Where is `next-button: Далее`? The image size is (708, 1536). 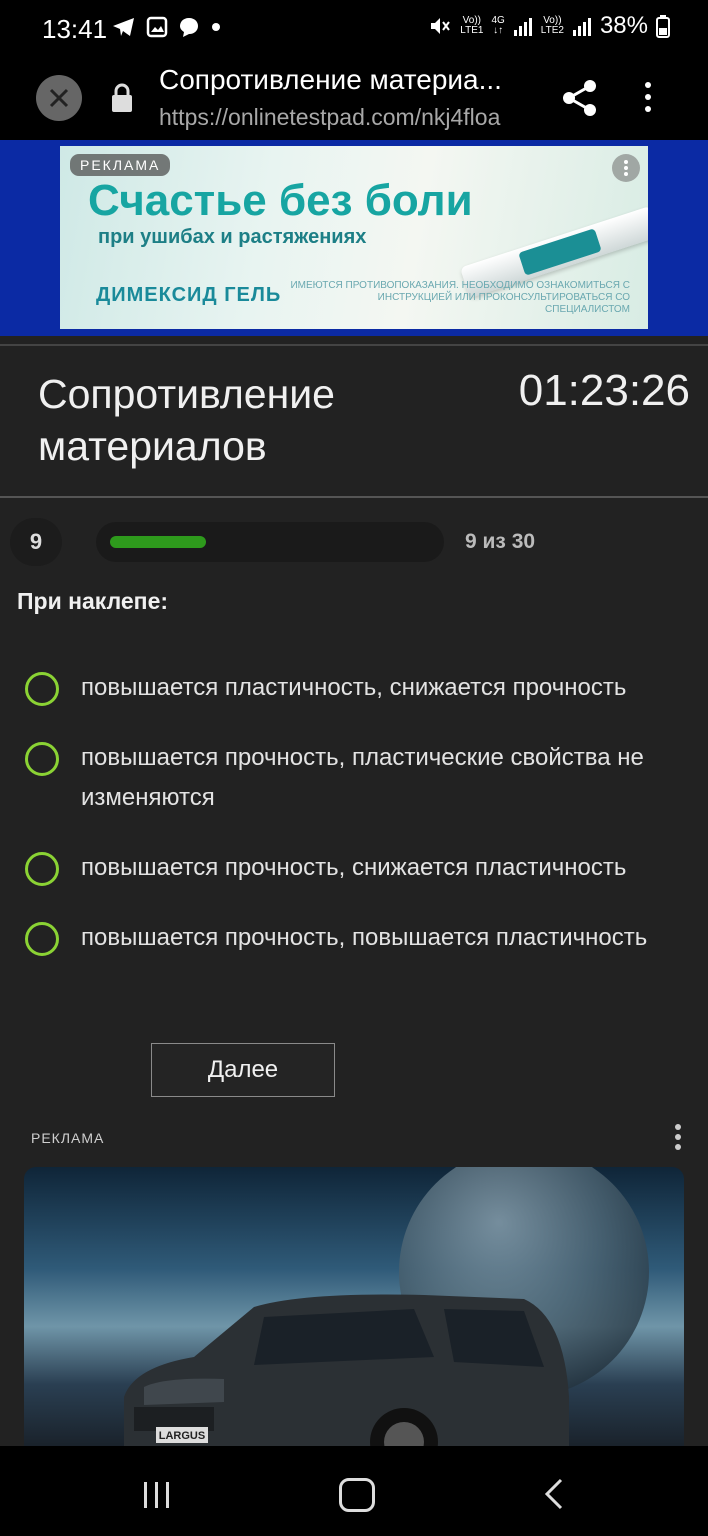 next-button: Далее is located at coordinates (243, 1070).